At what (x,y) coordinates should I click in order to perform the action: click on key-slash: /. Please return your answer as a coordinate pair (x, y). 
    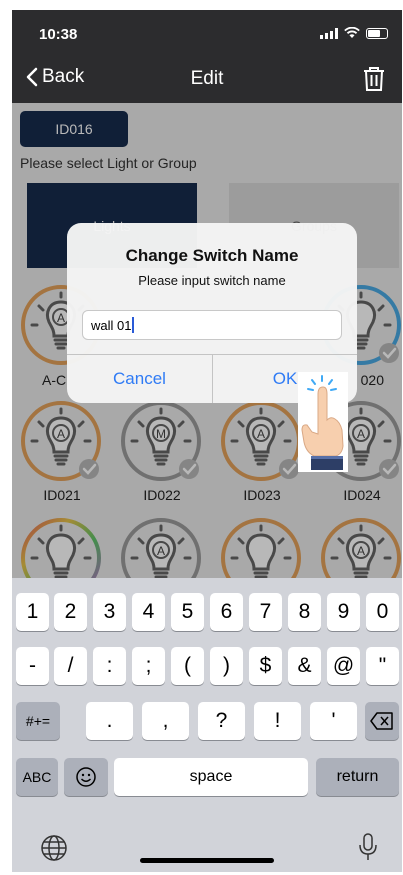
    Looking at the image, I should click on (70, 666).